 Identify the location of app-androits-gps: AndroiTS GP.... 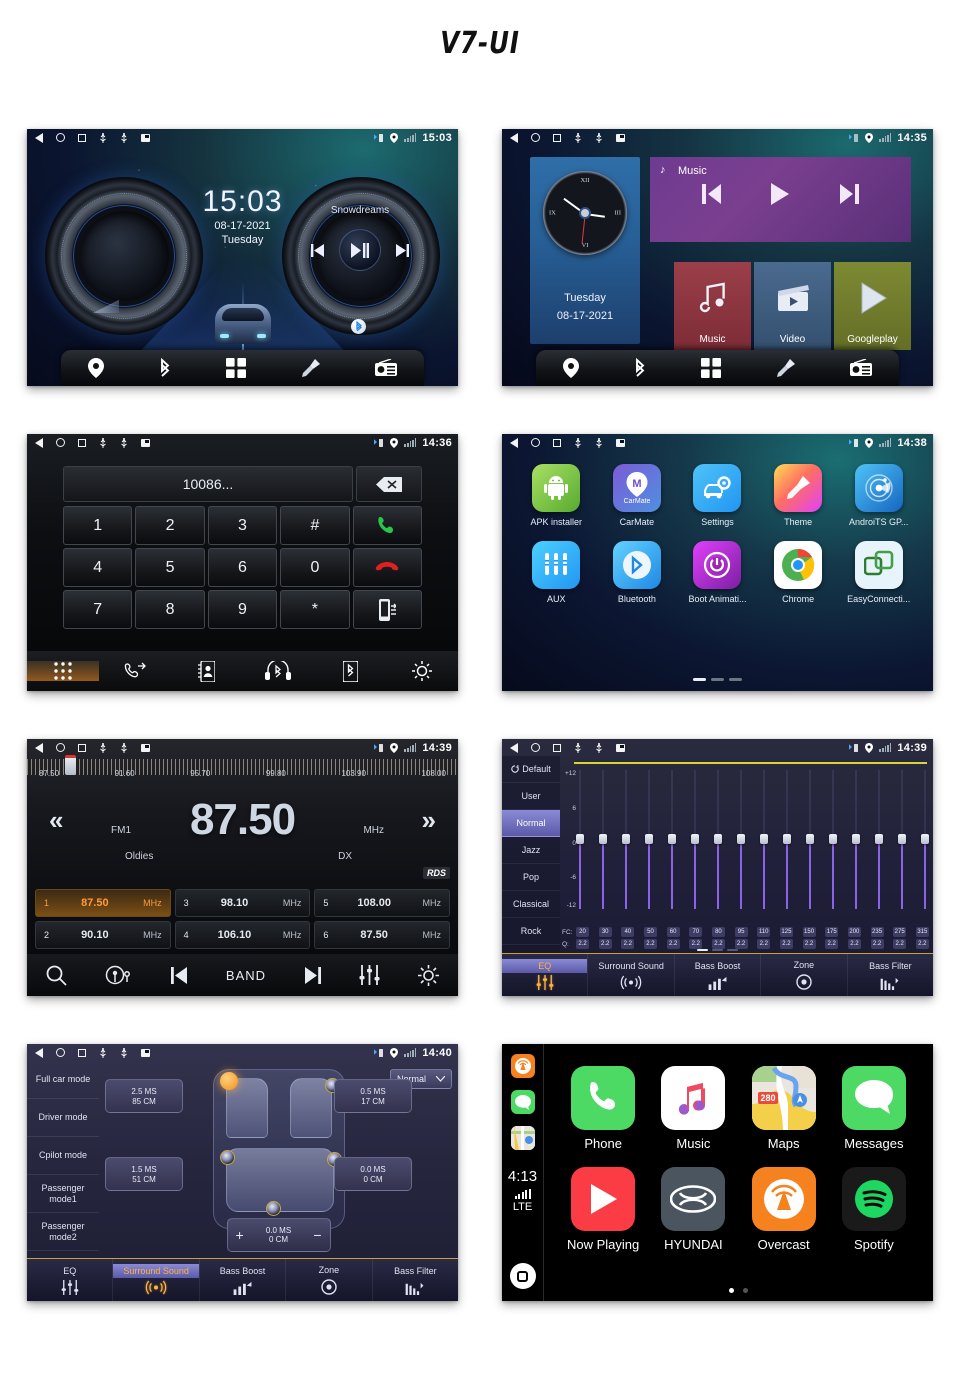
(878, 495).